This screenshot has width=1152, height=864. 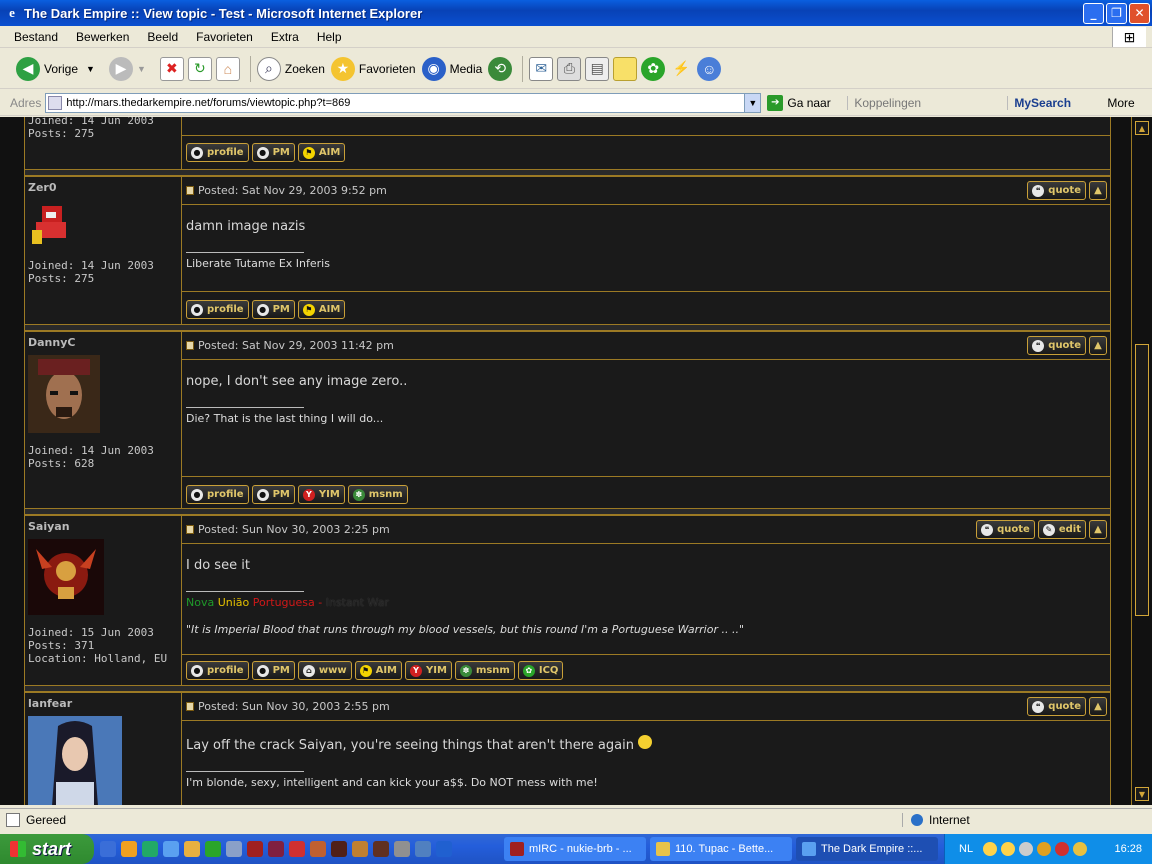 What do you see at coordinates (1142, 480) in the screenshot?
I see `scroll-thumb` at bounding box center [1142, 480].